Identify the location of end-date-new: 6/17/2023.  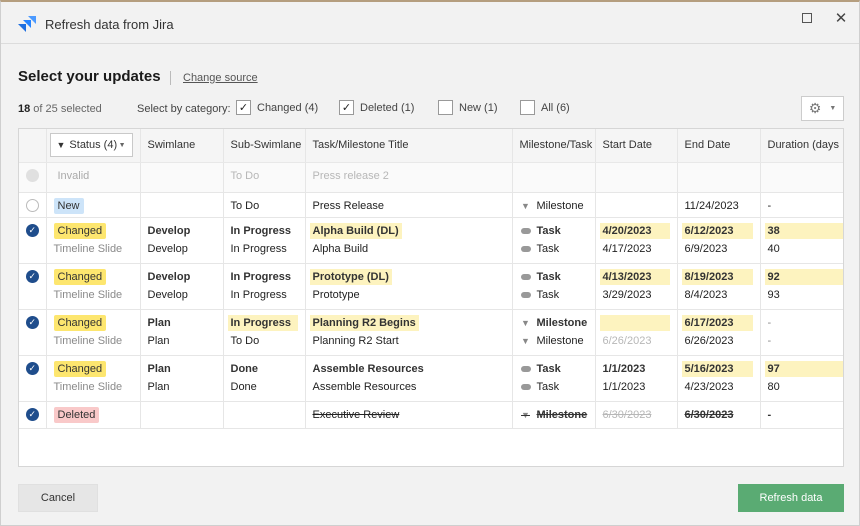
(717, 322).